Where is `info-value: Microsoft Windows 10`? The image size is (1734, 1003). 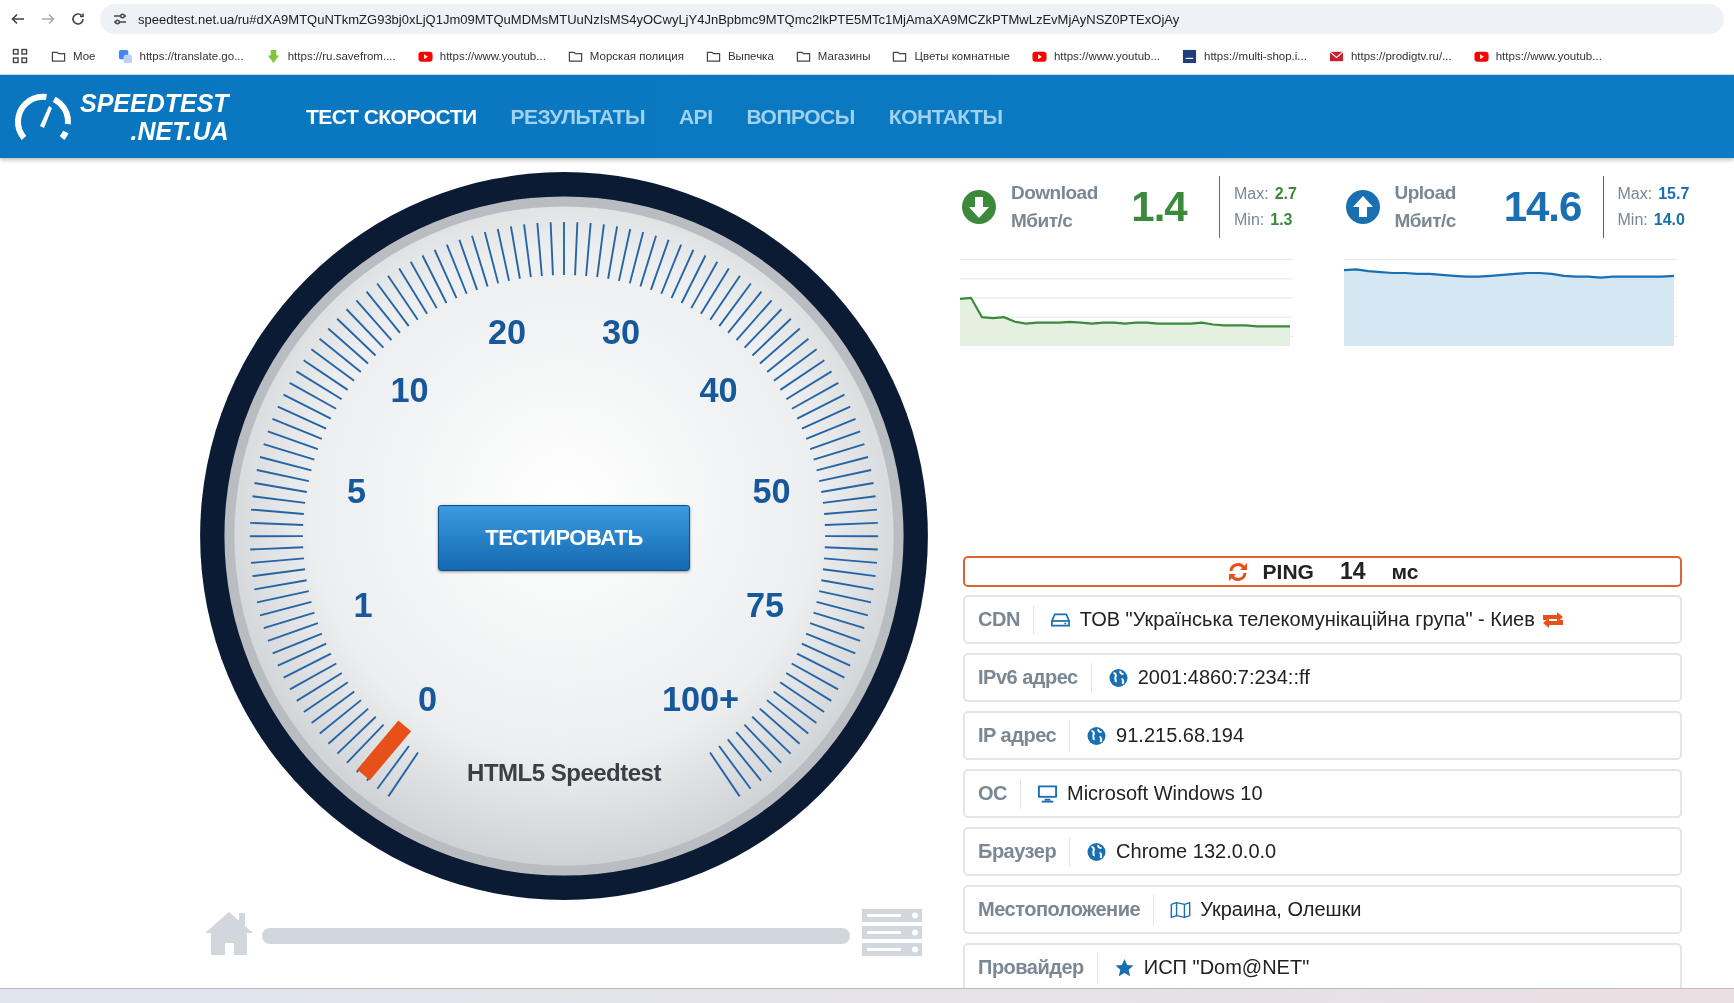
info-value: Microsoft Windows 10 is located at coordinates (1165, 793).